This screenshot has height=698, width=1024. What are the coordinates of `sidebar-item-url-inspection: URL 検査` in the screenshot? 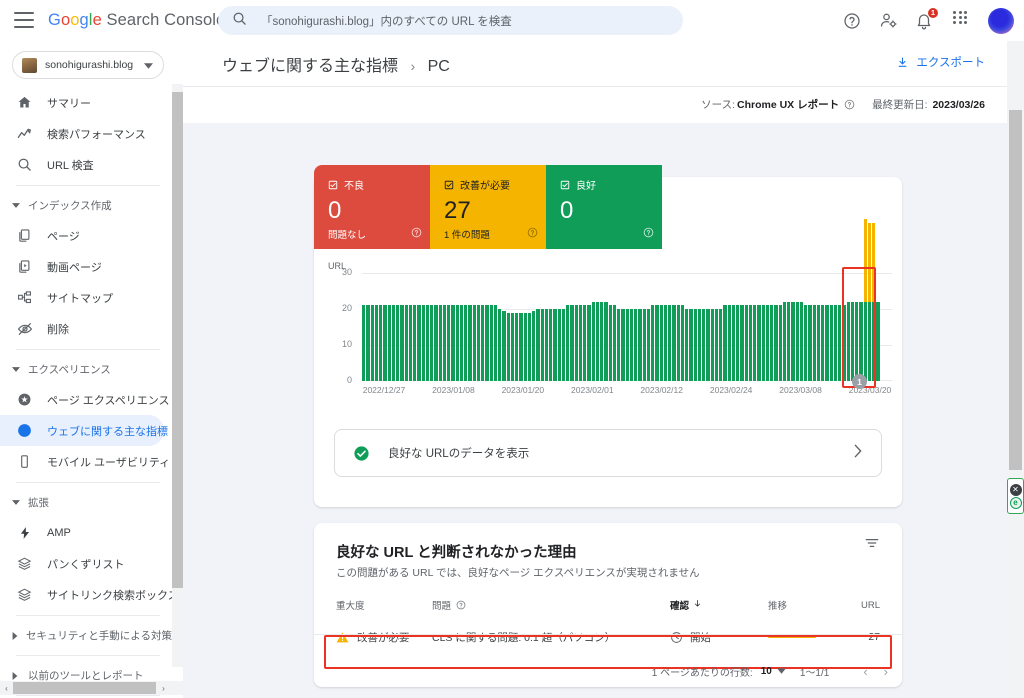 It's located at (82, 164).